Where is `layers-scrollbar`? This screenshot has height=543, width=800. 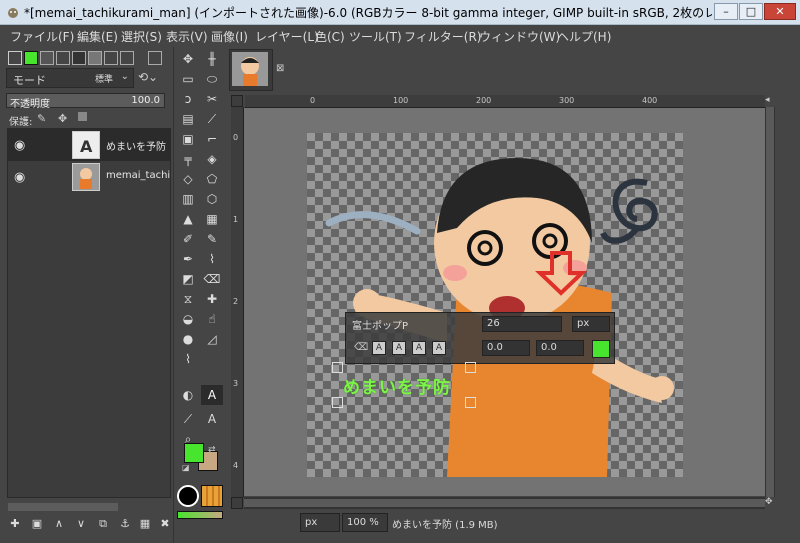
layers-scrollbar is located at coordinates (63, 507).